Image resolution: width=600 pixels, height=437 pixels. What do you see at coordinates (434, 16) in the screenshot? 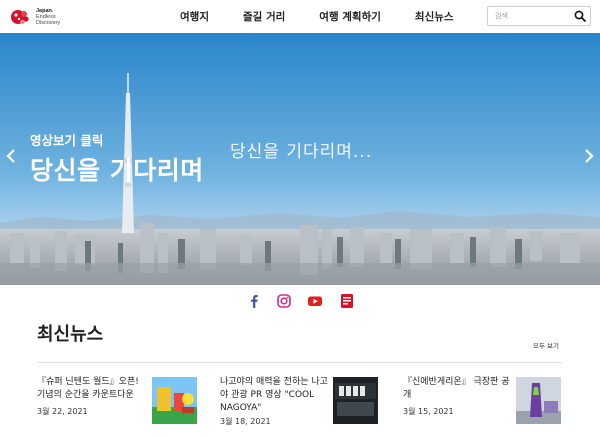
I see `nav-item-news: 최신뉴스` at bounding box center [434, 16].